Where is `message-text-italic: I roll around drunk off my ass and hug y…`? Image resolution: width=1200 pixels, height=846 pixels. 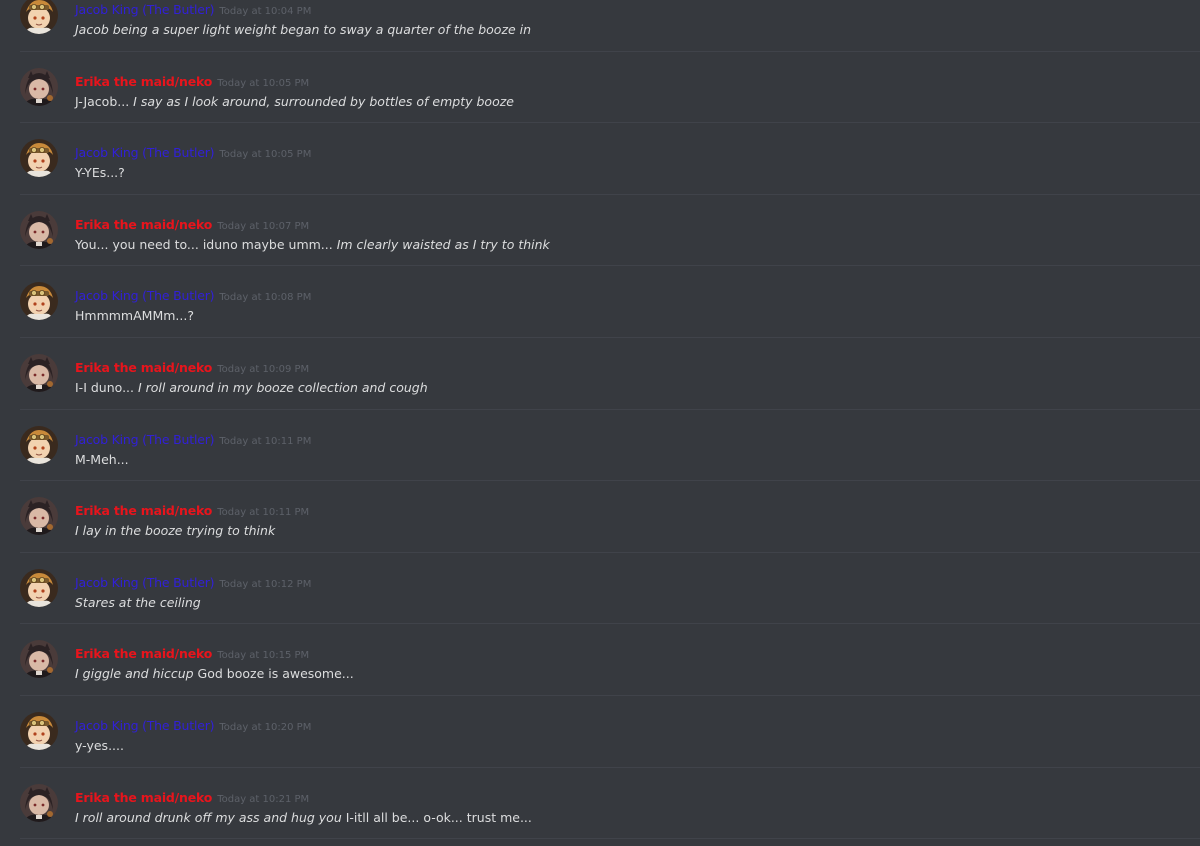 message-text-italic: I roll around drunk off my ass and hug y… is located at coordinates (208, 817).